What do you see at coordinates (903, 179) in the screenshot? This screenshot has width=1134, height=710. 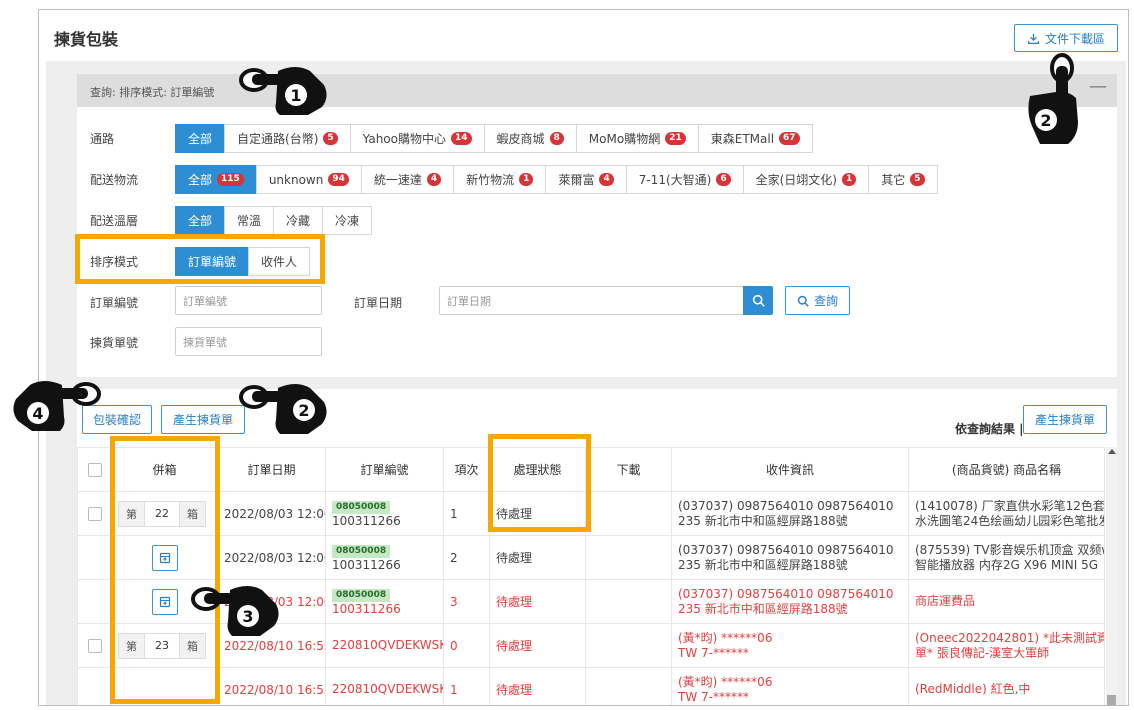 I see `logistics-option: 其它 5` at bounding box center [903, 179].